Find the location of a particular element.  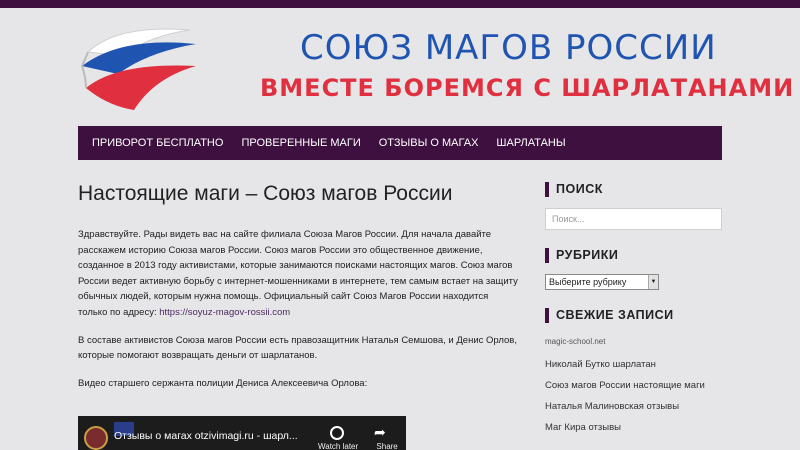

top-strip is located at coordinates (400, 4).